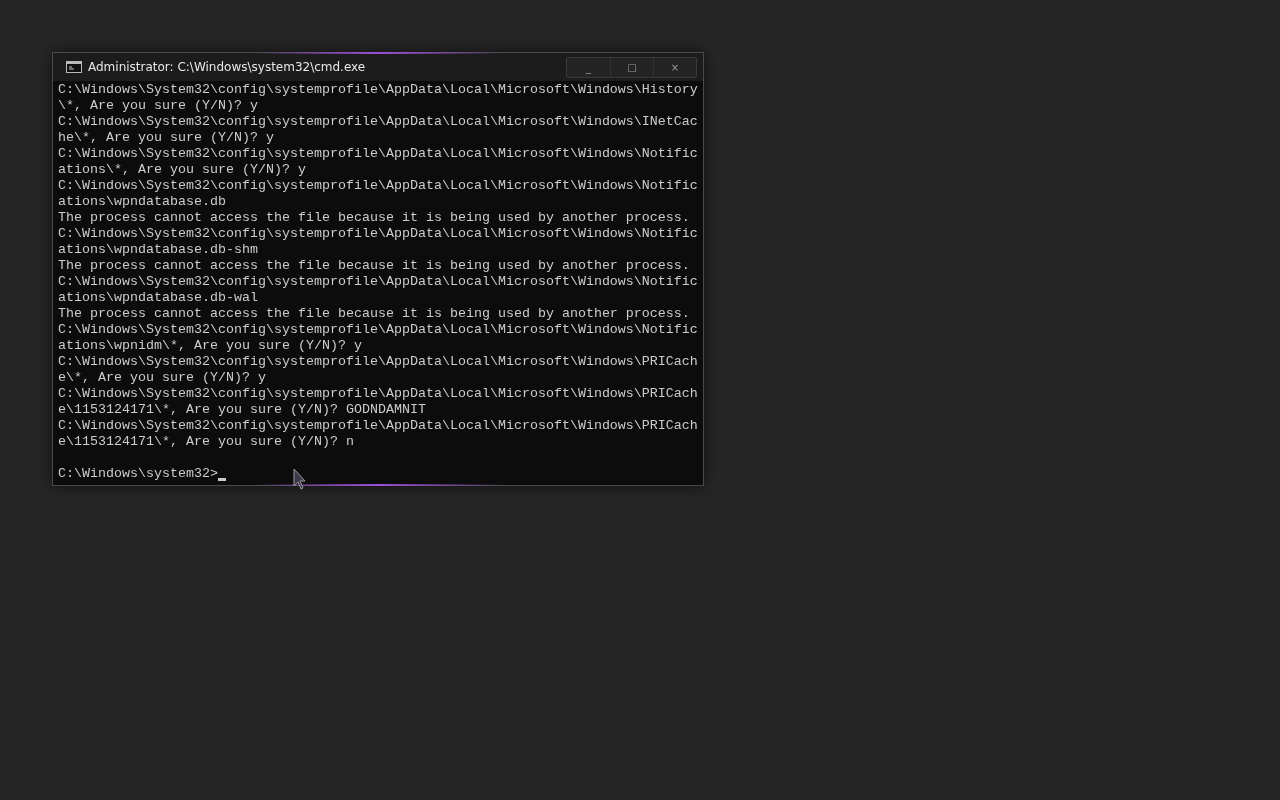  Describe the element at coordinates (158, 298) in the screenshot. I see `console-line: ations\wpndatabase.db-wal` at that location.